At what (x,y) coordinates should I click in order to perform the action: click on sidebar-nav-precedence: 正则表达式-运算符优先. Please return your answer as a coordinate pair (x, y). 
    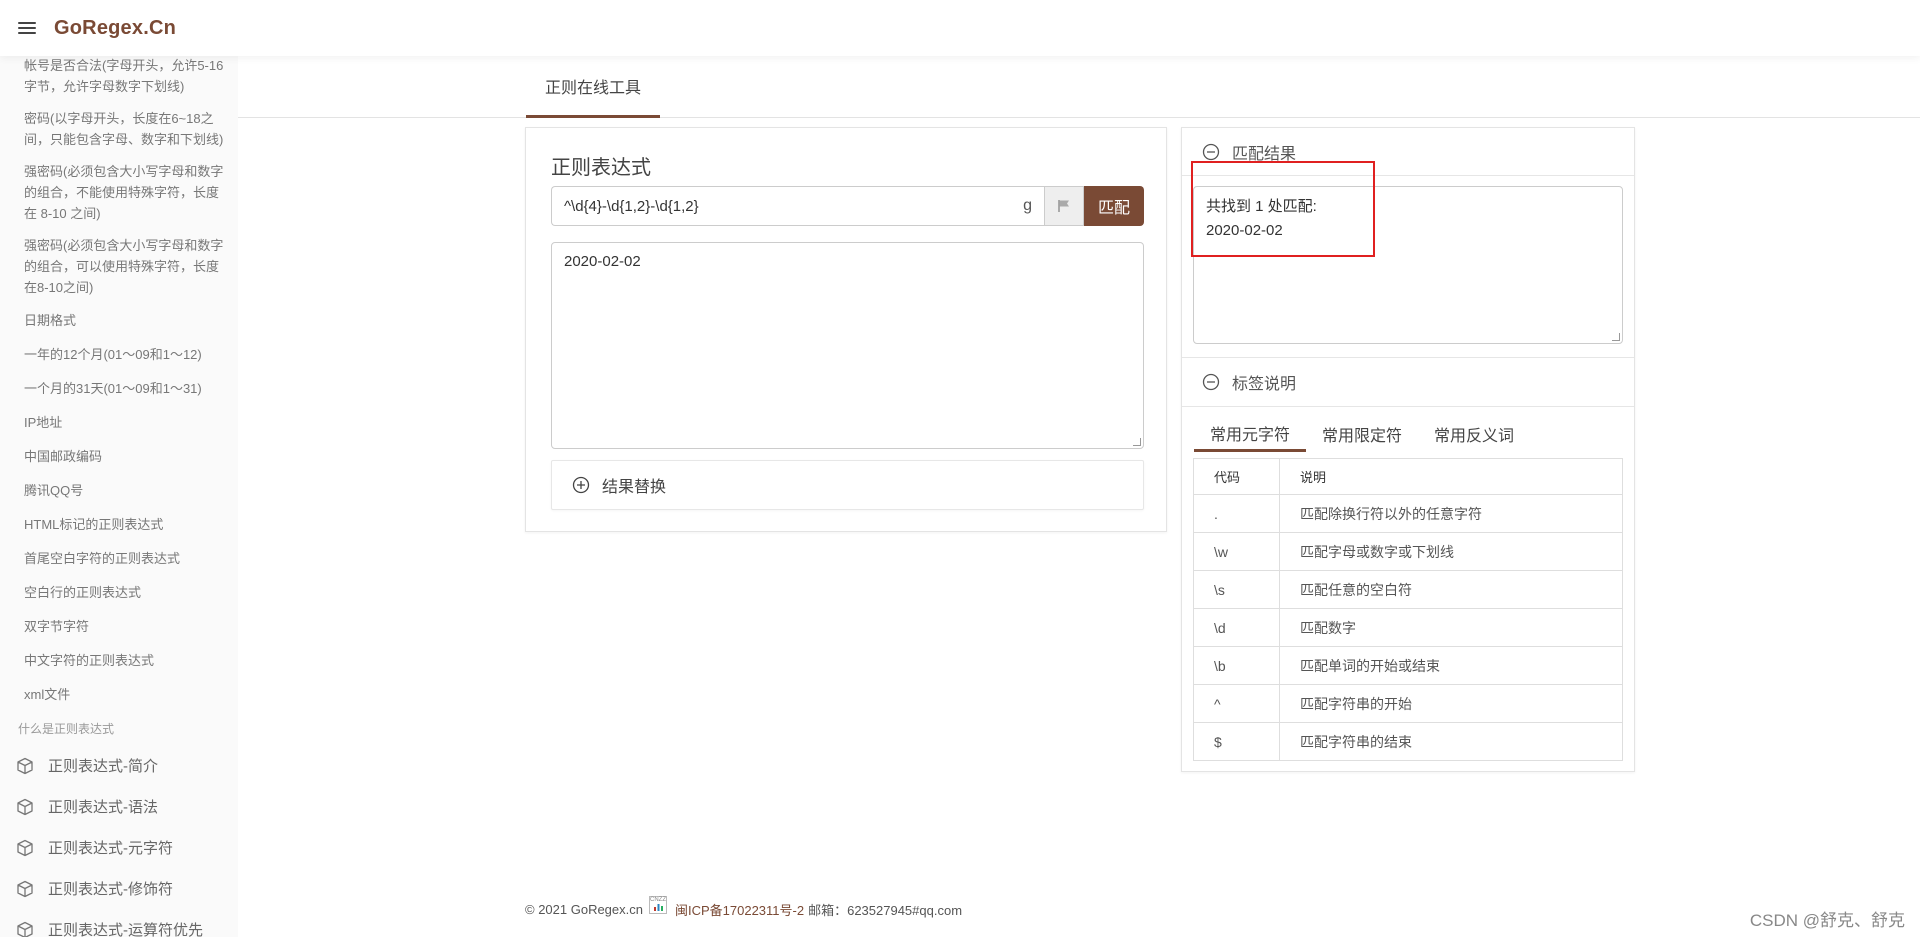
    Looking at the image, I should click on (119, 923).